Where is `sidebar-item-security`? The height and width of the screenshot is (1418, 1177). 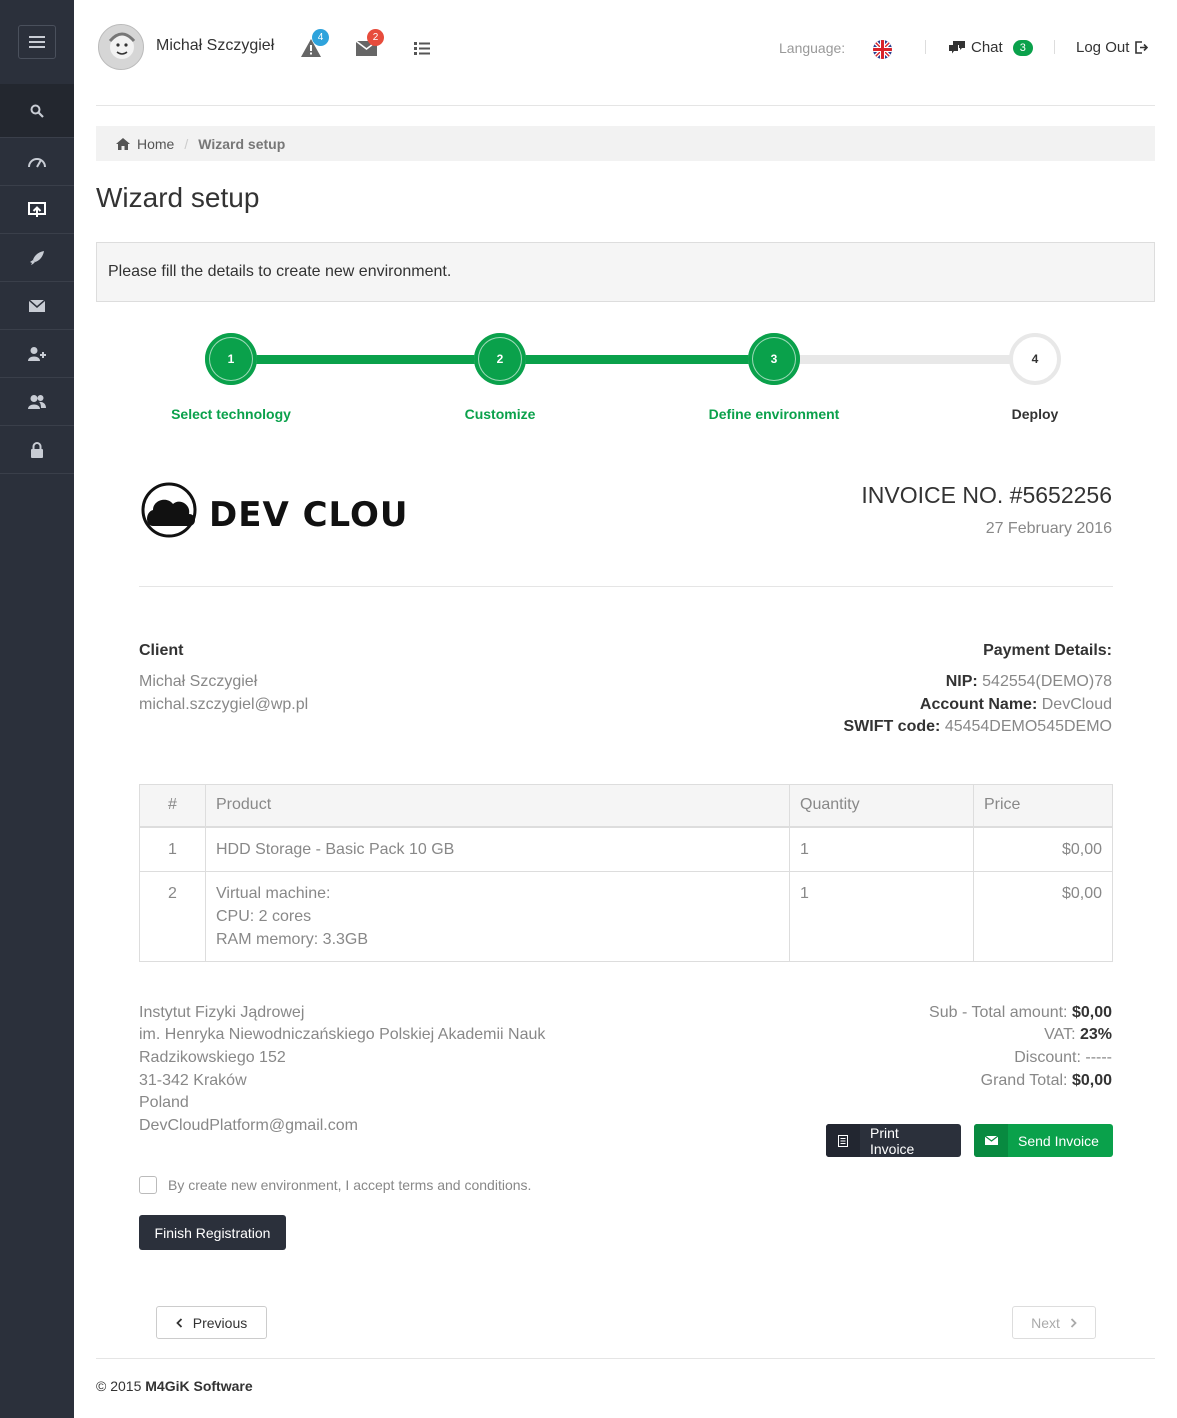 sidebar-item-security is located at coordinates (37, 450).